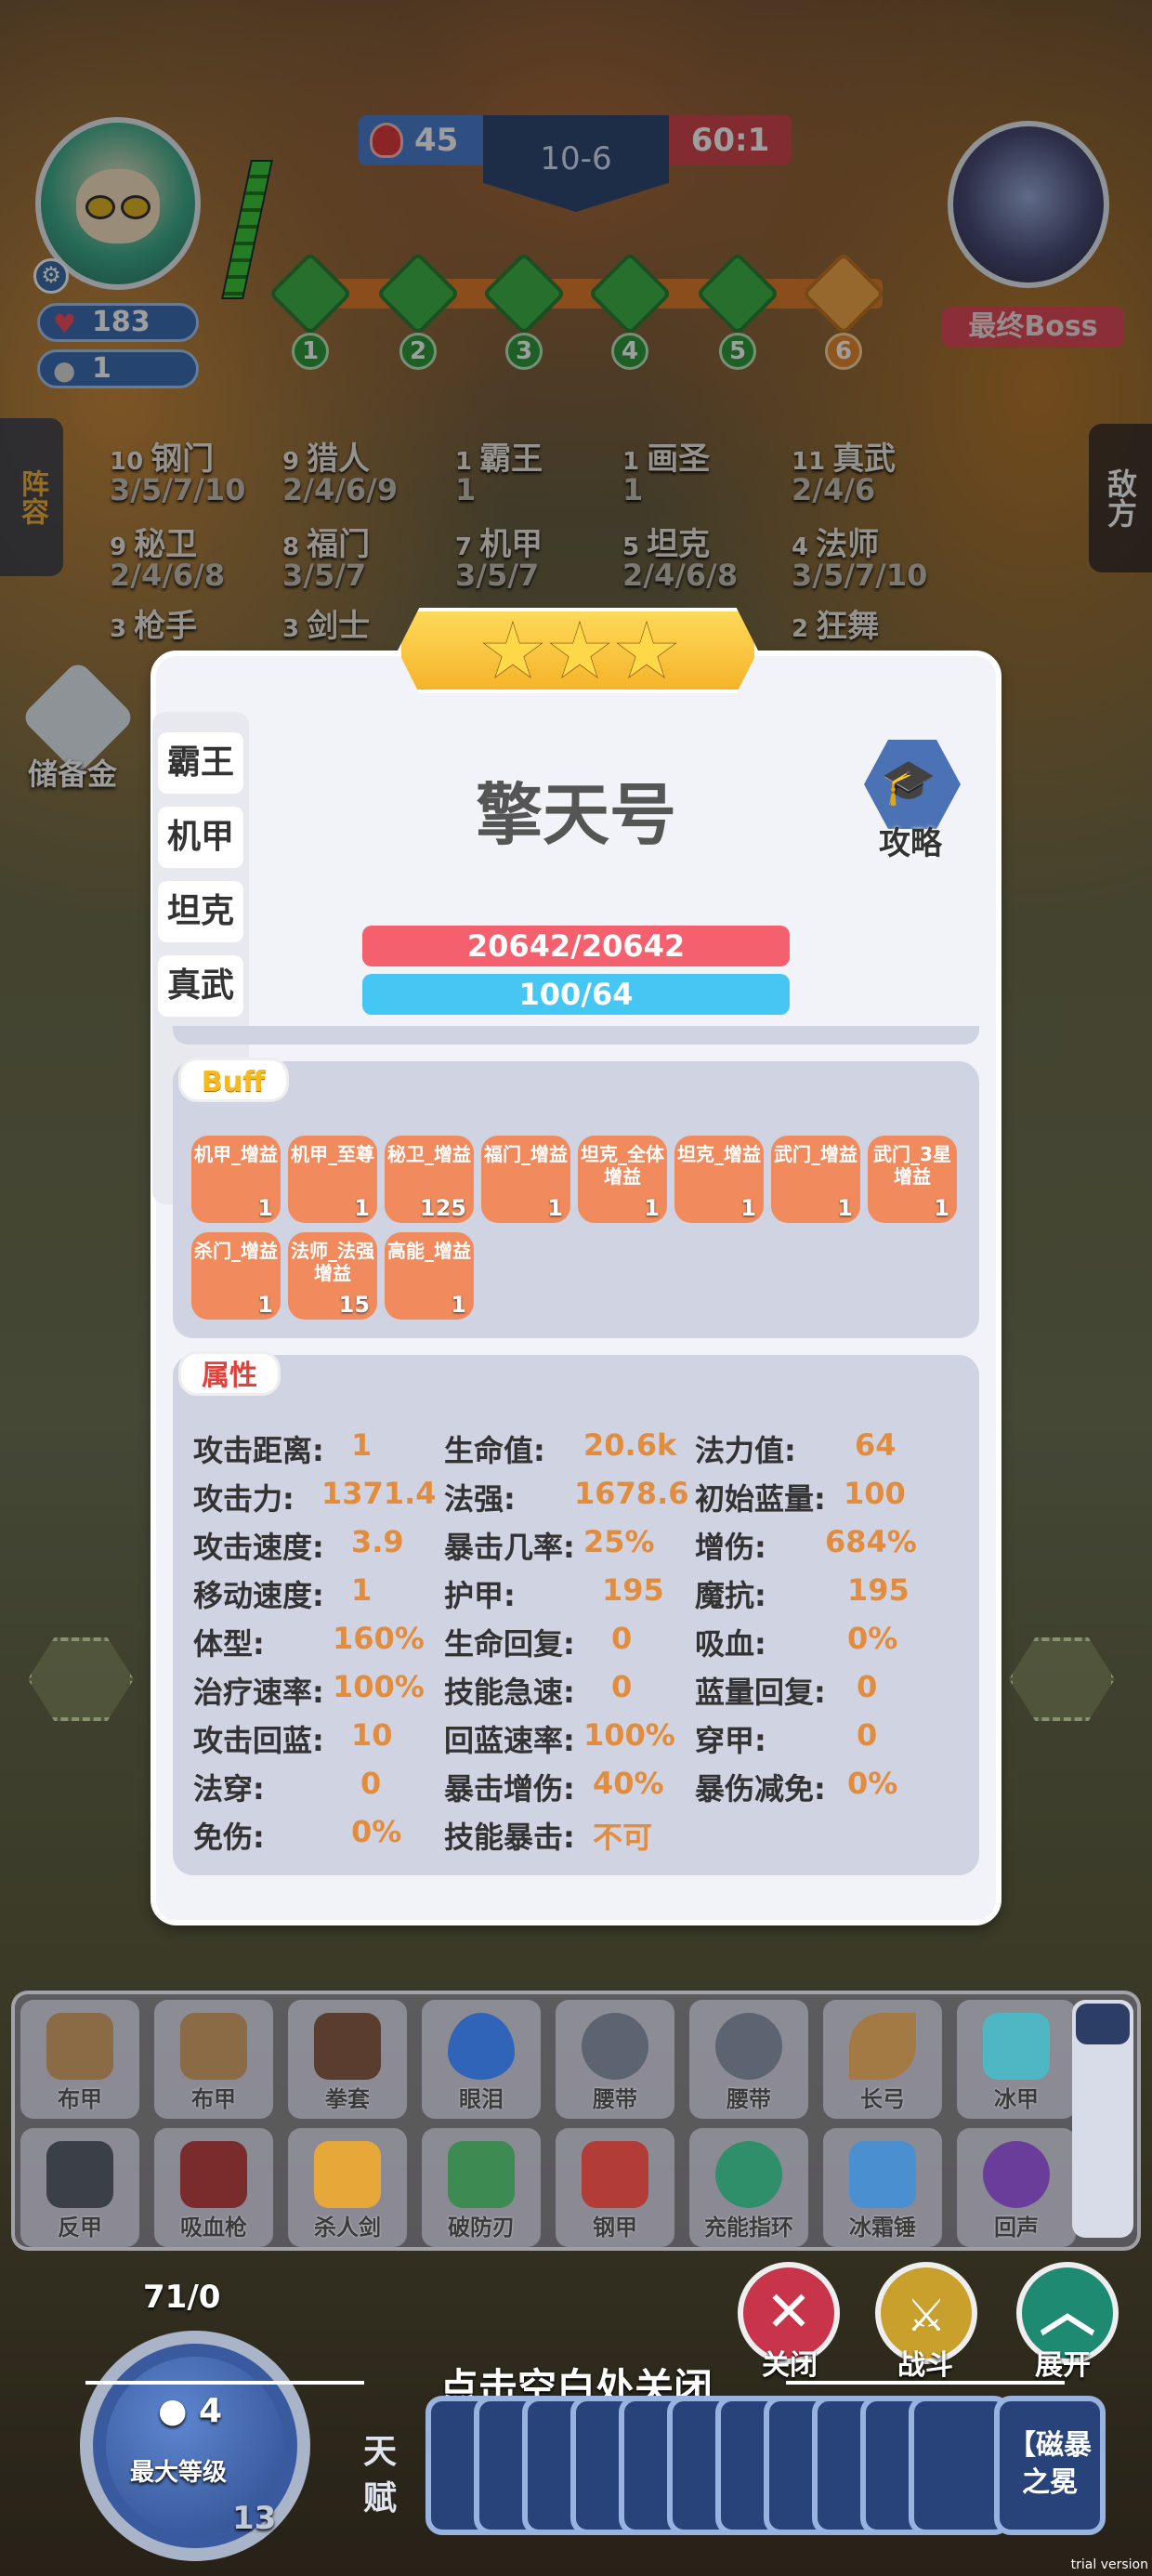  Describe the element at coordinates (583, 1500) in the screenshot. I see `attribute-row: 攻击力: 1371.4 法强: 1678.6 初始蓝量: 100` at that location.